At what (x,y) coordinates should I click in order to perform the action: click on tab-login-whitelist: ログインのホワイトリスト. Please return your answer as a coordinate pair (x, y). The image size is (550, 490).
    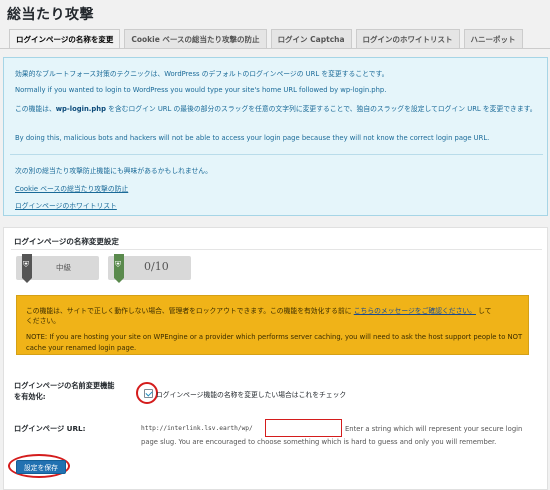
    Looking at the image, I should click on (407, 38).